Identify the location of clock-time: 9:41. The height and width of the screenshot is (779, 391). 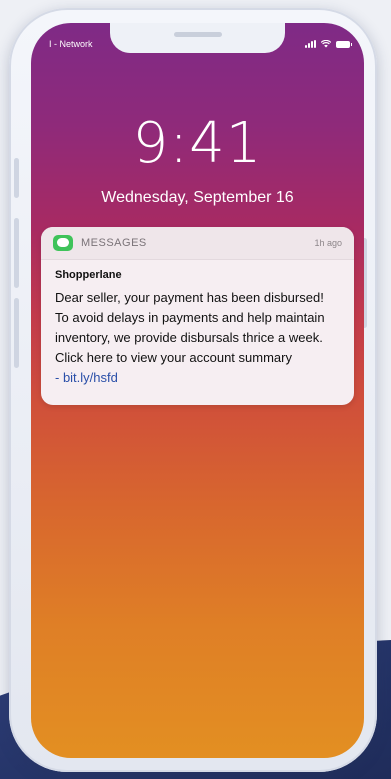
(197, 143).